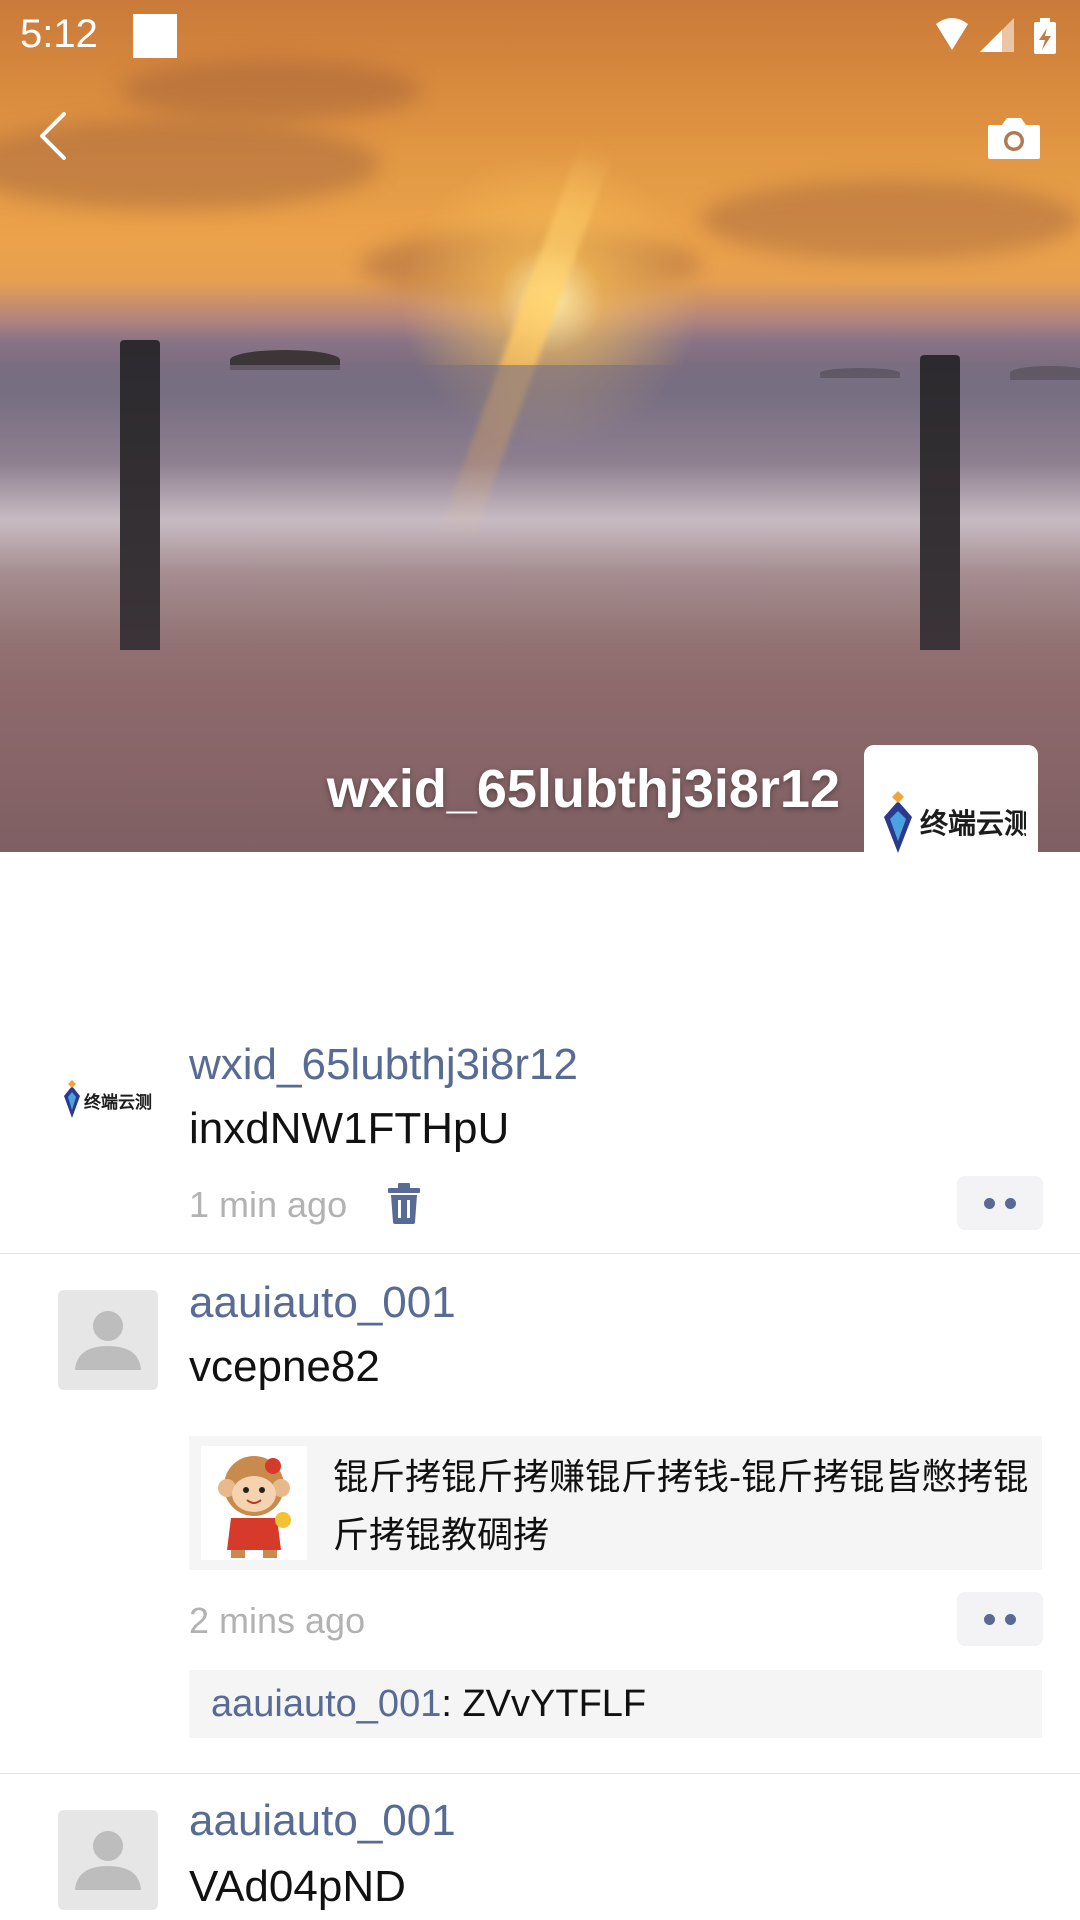  What do you see at coordinates (268, 1204) in the screenshot?
I see `post-time: 1 min ago` at bounding box center [268, 1204].